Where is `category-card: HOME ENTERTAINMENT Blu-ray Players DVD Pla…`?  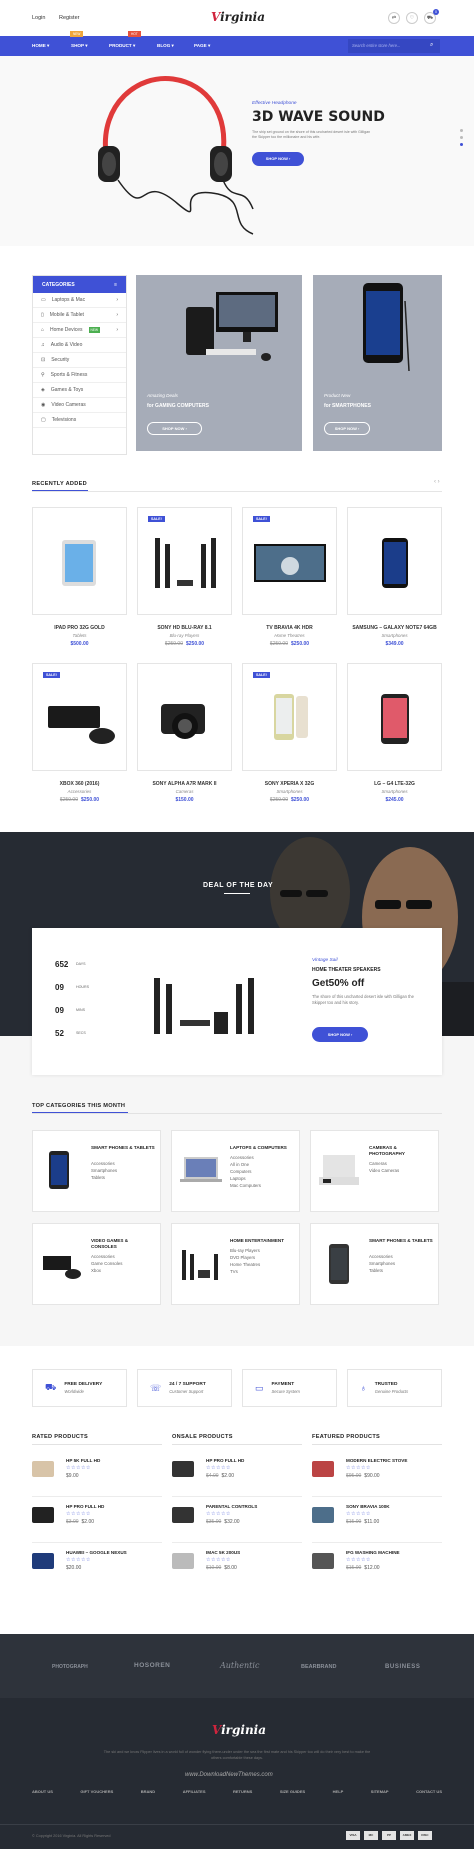 category-card: HOME ENTERTAINMENT Blu-ray Players DVD Pla… is located at coordinates (235, 1264).